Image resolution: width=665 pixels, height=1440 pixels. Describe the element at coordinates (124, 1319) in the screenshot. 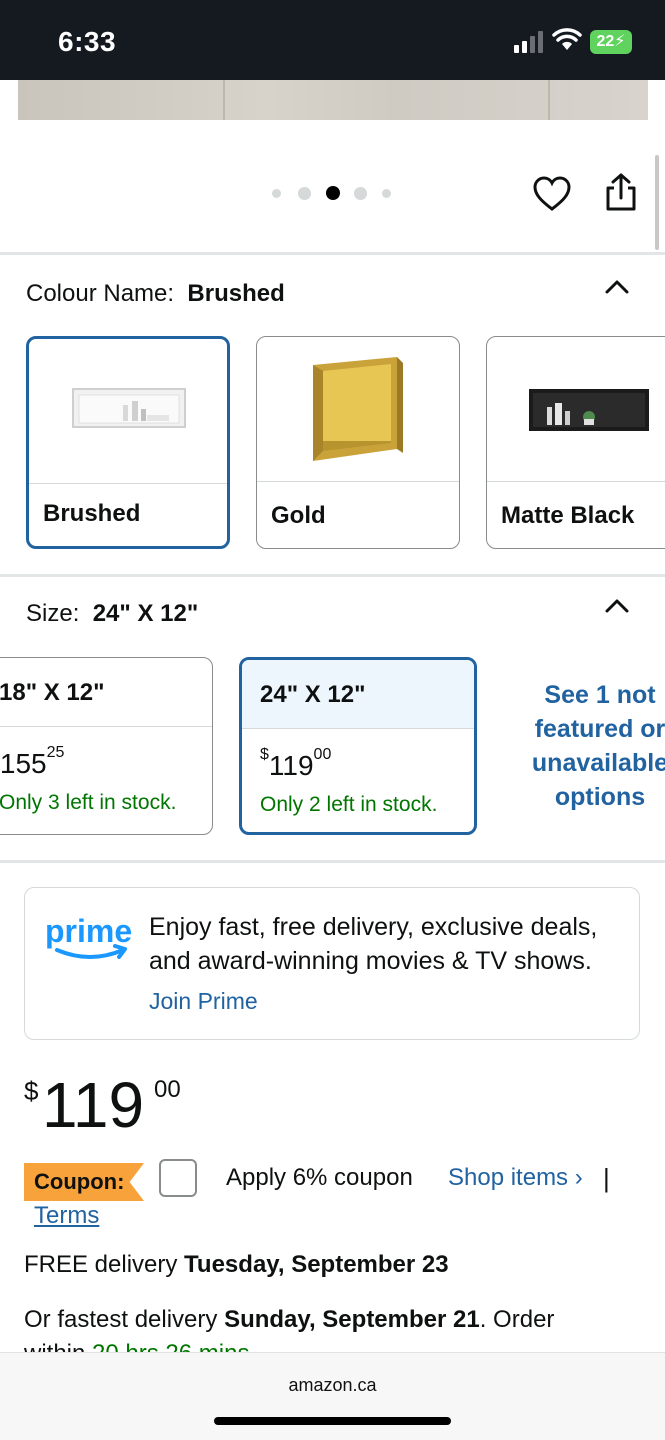

I see `fastest-delivery-prefix: Or fastest delivery` at that location.